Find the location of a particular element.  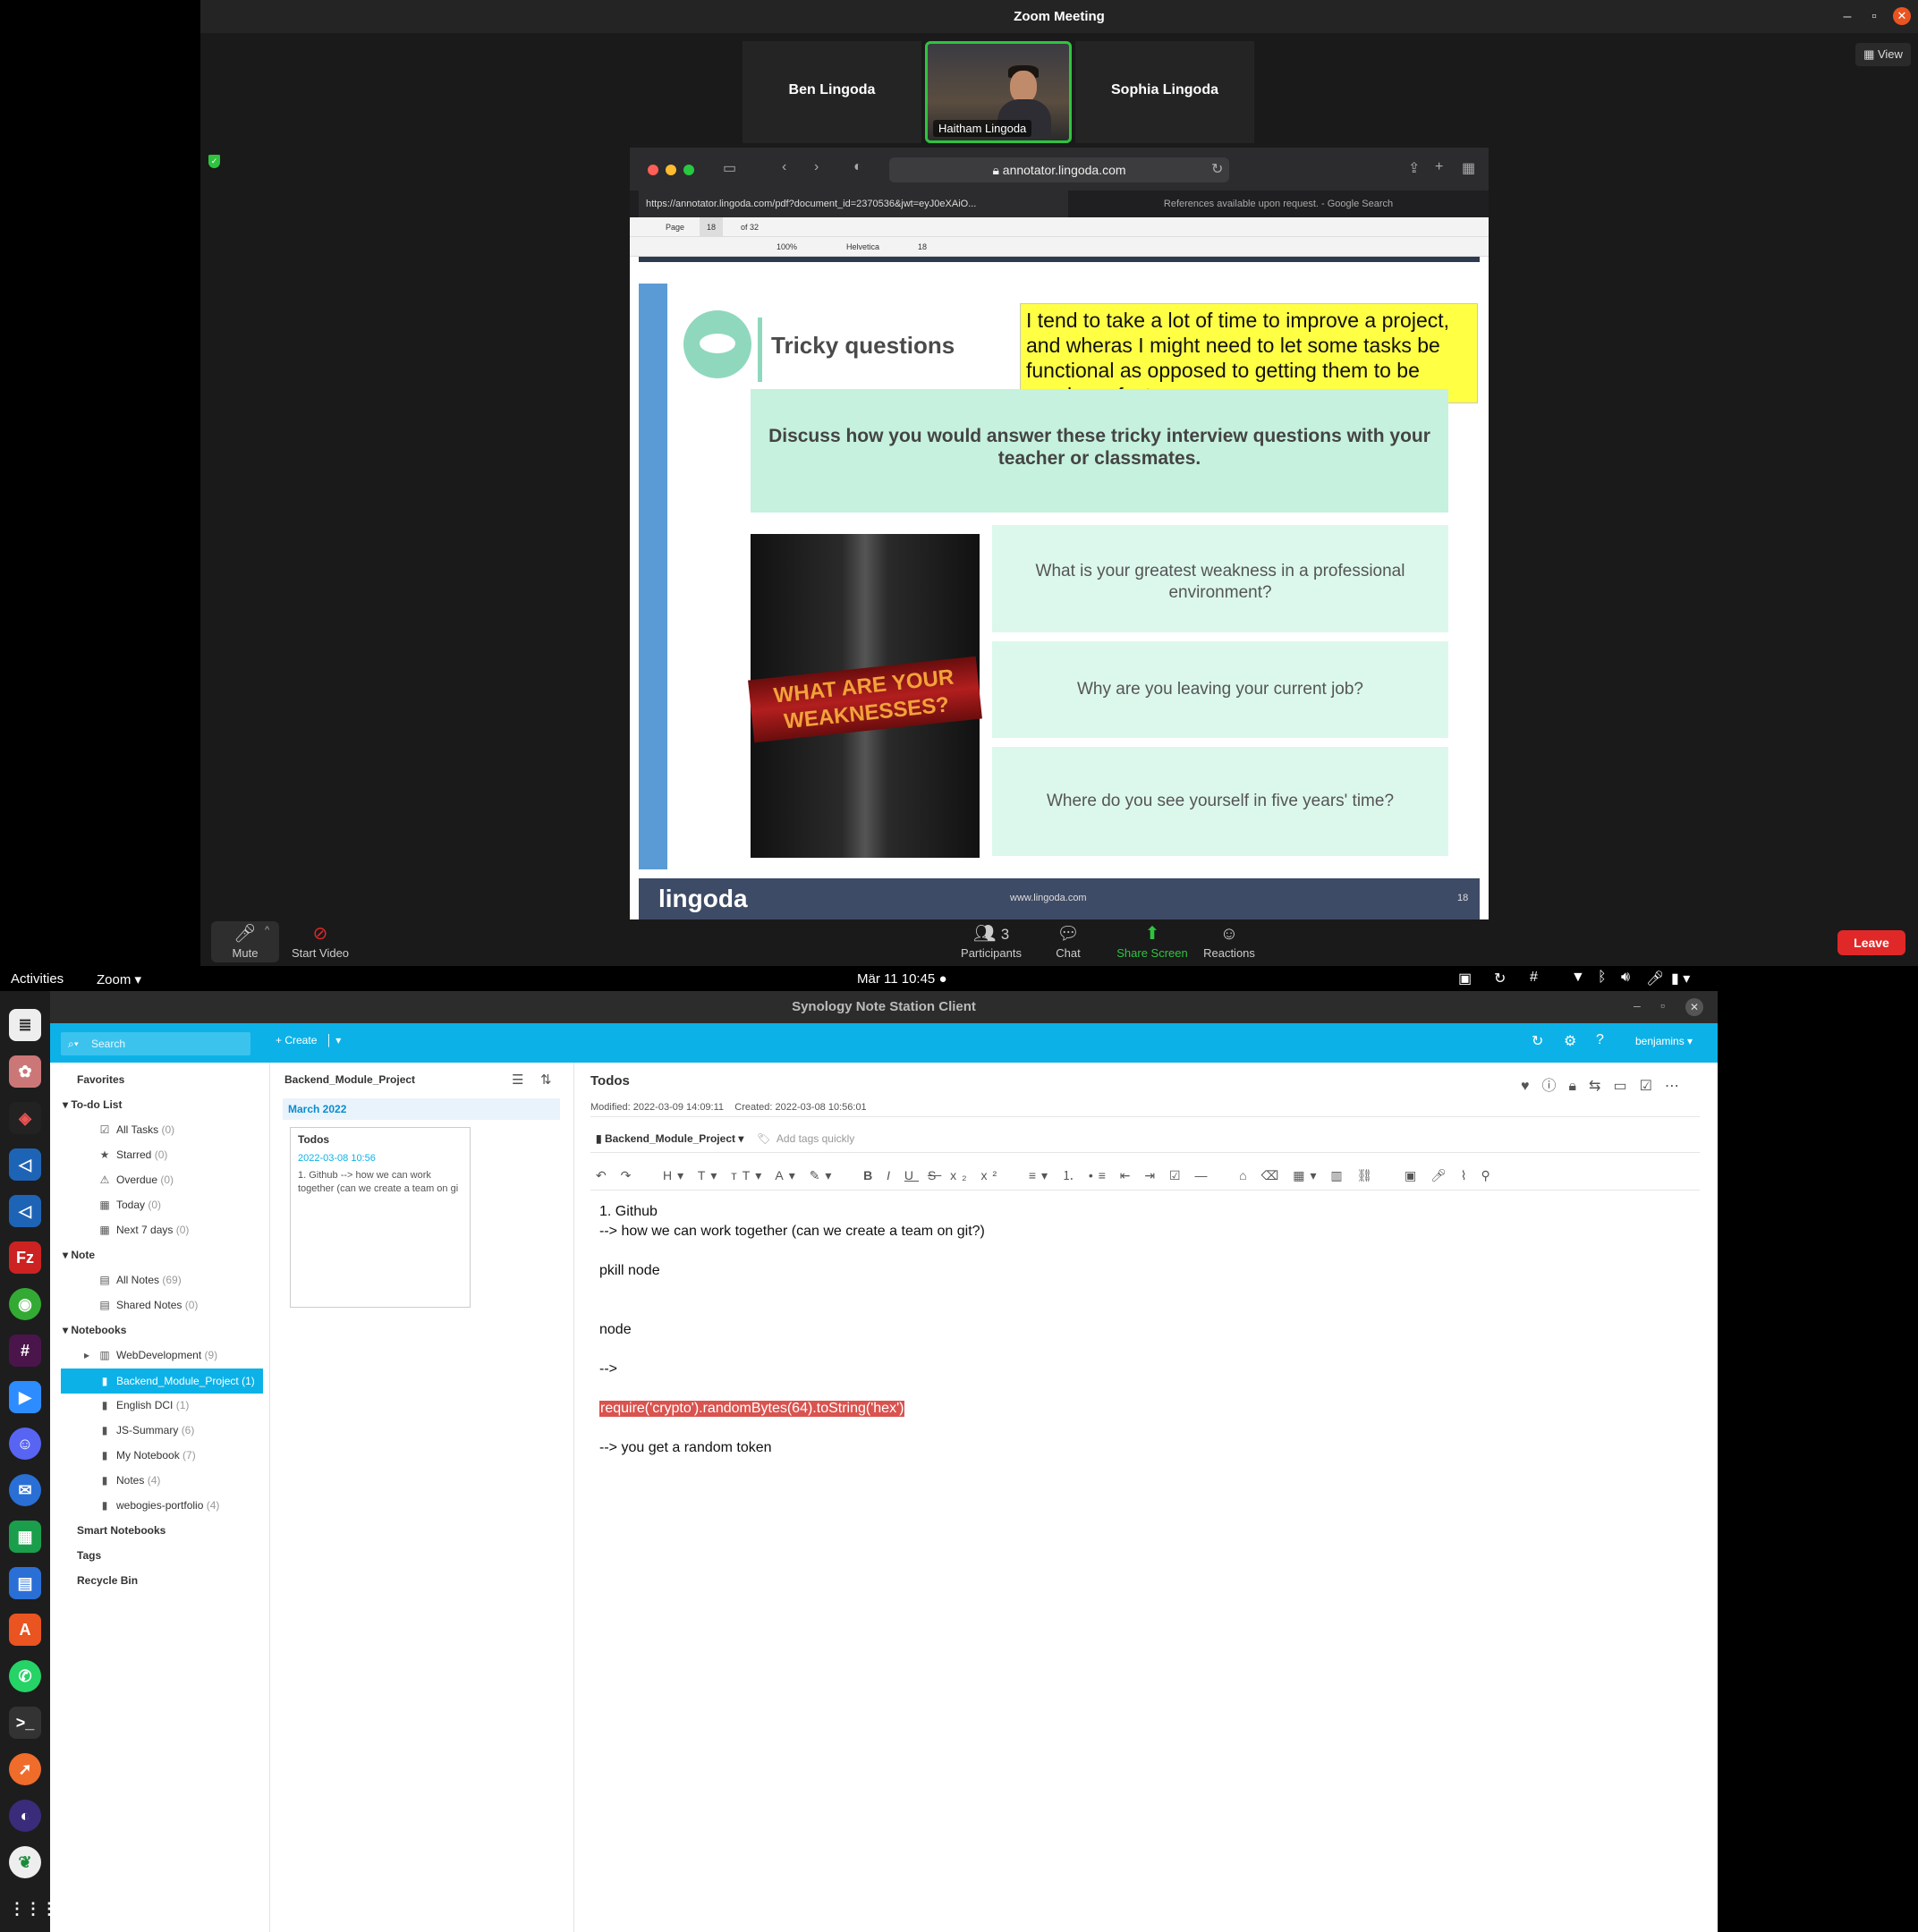

outdent-icon: ⇤ is located at coordinates (1128, 1175).